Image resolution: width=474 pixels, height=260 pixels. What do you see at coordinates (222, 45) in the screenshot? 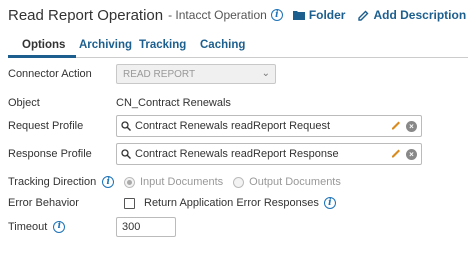
I see `tab-caching: Caching` at bounding box center [222, 45].